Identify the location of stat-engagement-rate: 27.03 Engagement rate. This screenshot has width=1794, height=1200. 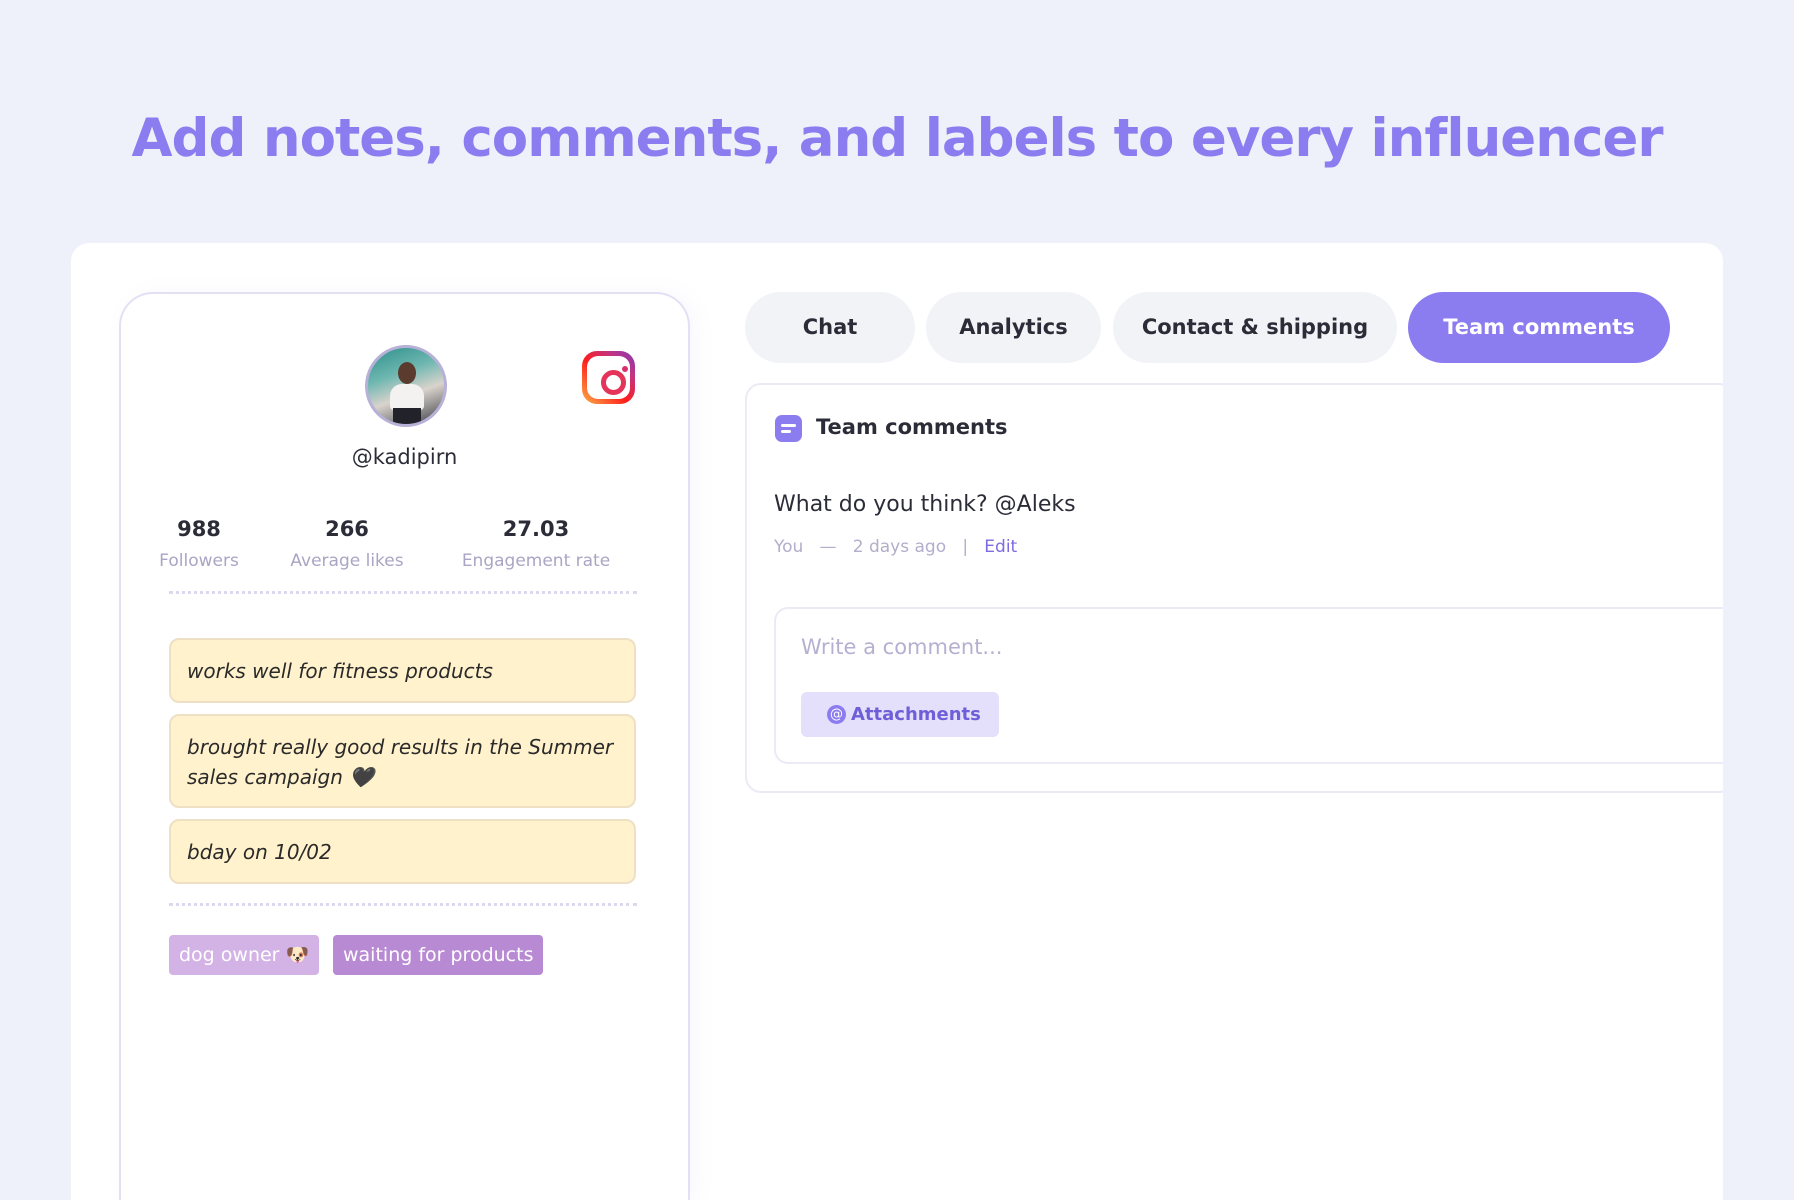
(536, 544).